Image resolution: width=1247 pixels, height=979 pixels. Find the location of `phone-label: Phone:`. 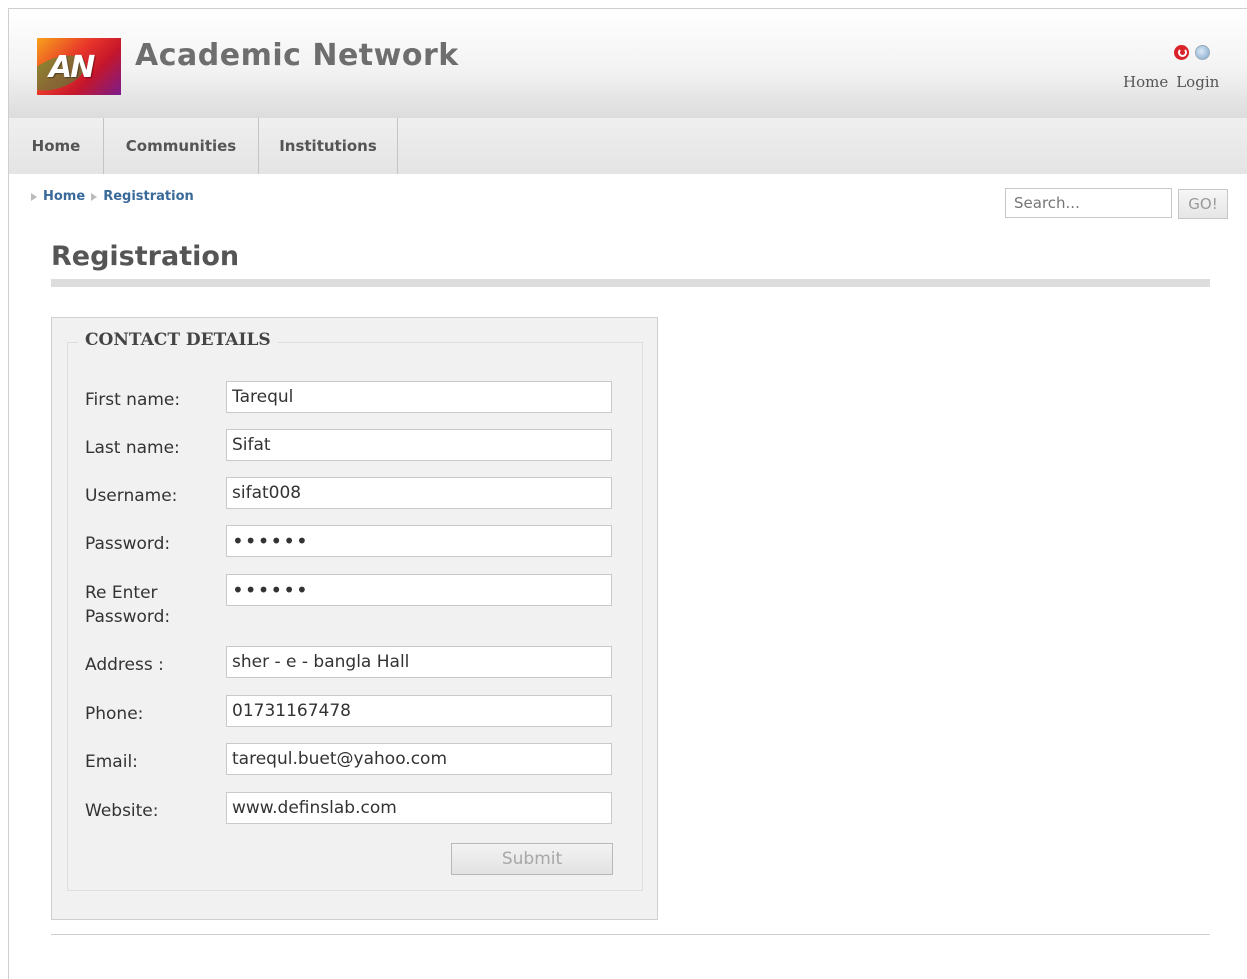

phone-label: Phone: is located at coordinates (114, 714).